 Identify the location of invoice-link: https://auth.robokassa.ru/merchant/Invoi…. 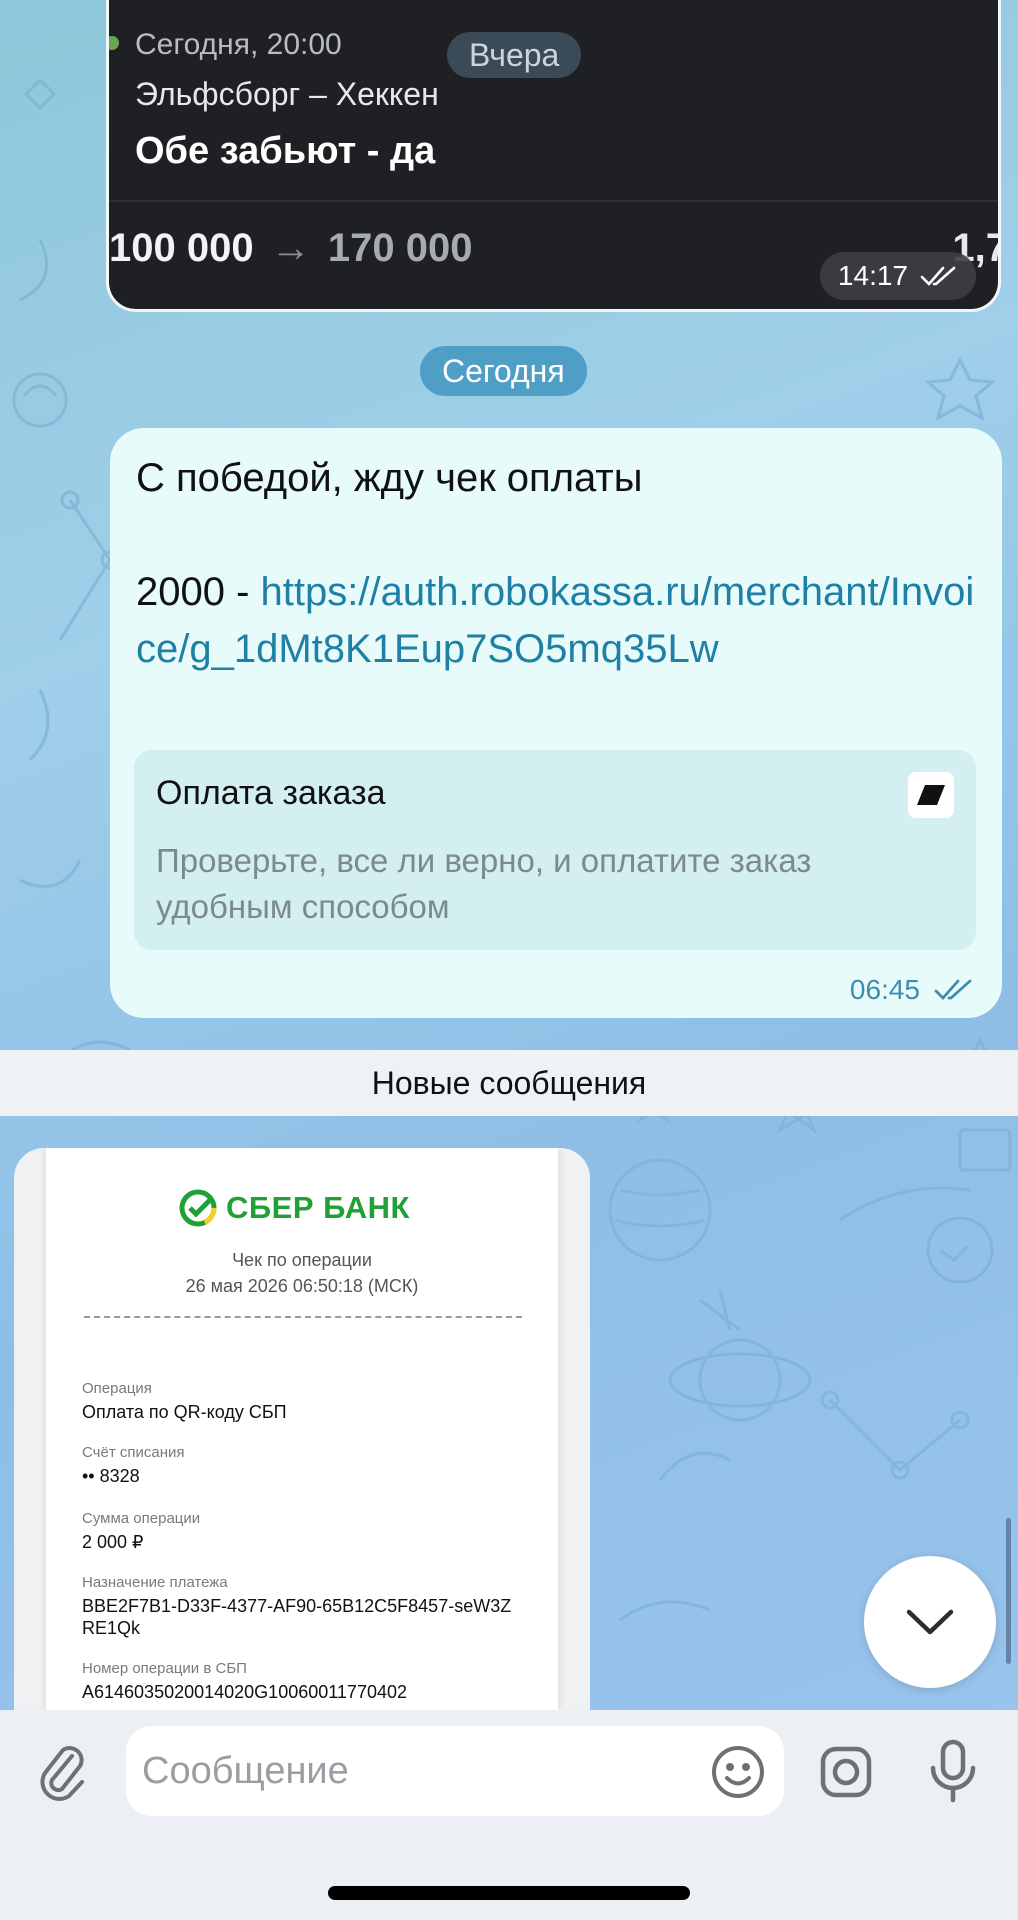
(555, 620).